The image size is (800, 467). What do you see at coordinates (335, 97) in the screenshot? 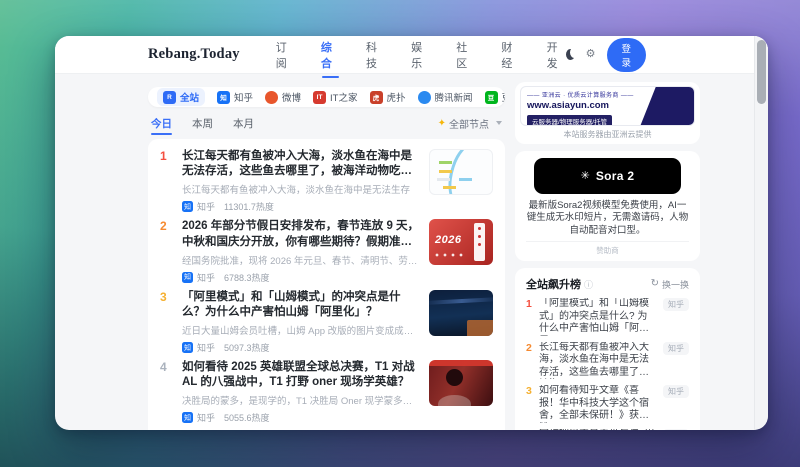
I see `source-filter-chip: IT IT之家` at bounding box center [335, 97].